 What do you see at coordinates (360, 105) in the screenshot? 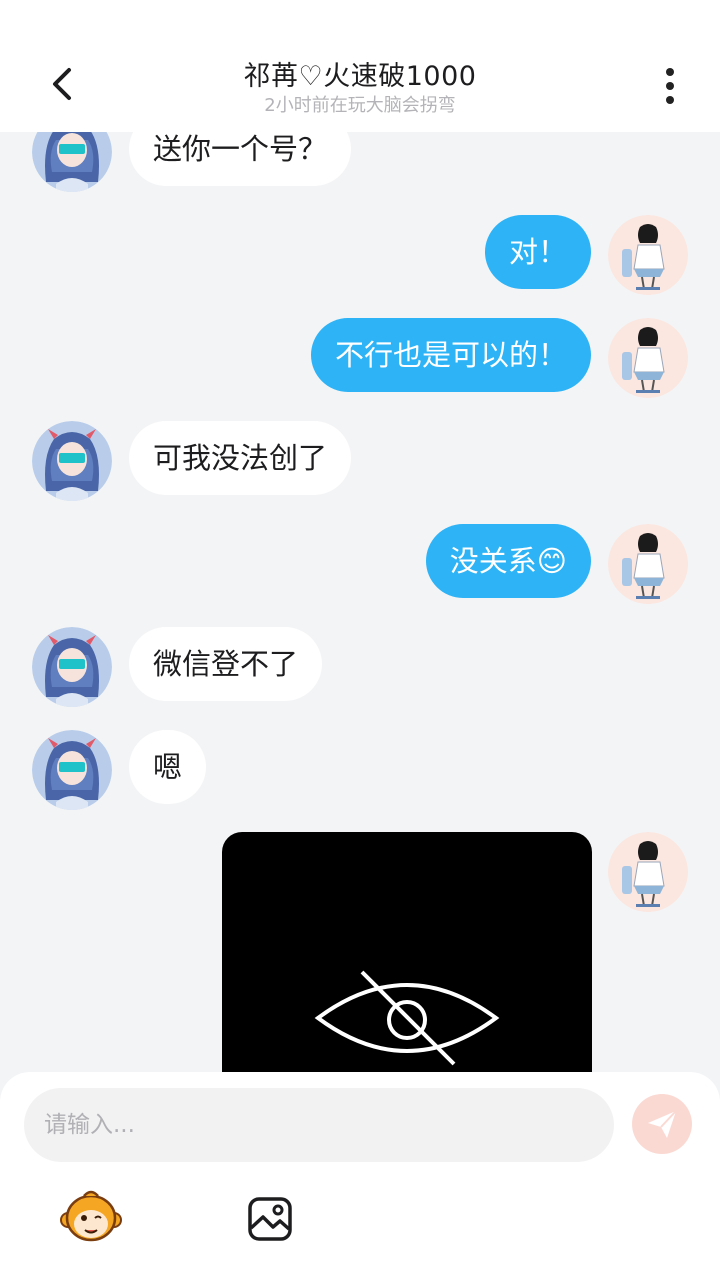
I see `contact-status: 2小时前在玩大脑会拐弯` at bounding box center [360, 105].